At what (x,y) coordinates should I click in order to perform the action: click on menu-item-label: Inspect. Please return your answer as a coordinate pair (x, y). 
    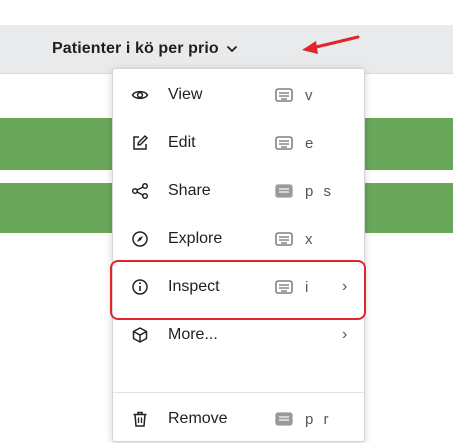
    Looking at the image, I should click on (194, 286).